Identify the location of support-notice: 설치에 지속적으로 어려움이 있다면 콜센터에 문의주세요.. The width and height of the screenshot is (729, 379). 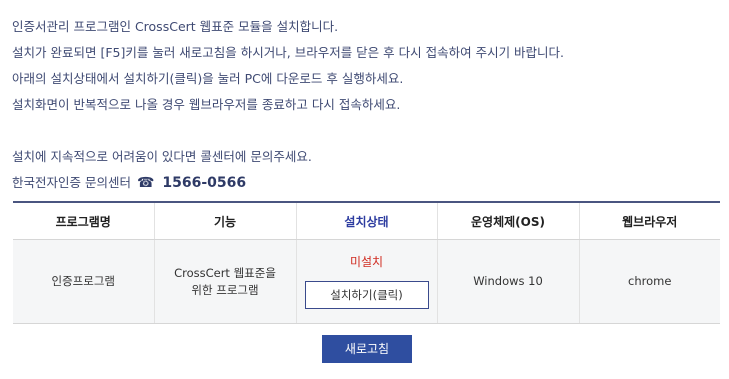
(162, 156).